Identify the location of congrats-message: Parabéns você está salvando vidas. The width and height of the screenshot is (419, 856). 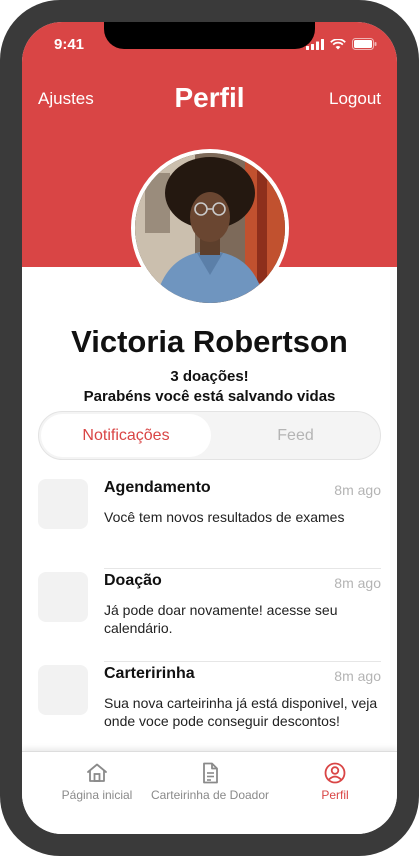
(209, 396).